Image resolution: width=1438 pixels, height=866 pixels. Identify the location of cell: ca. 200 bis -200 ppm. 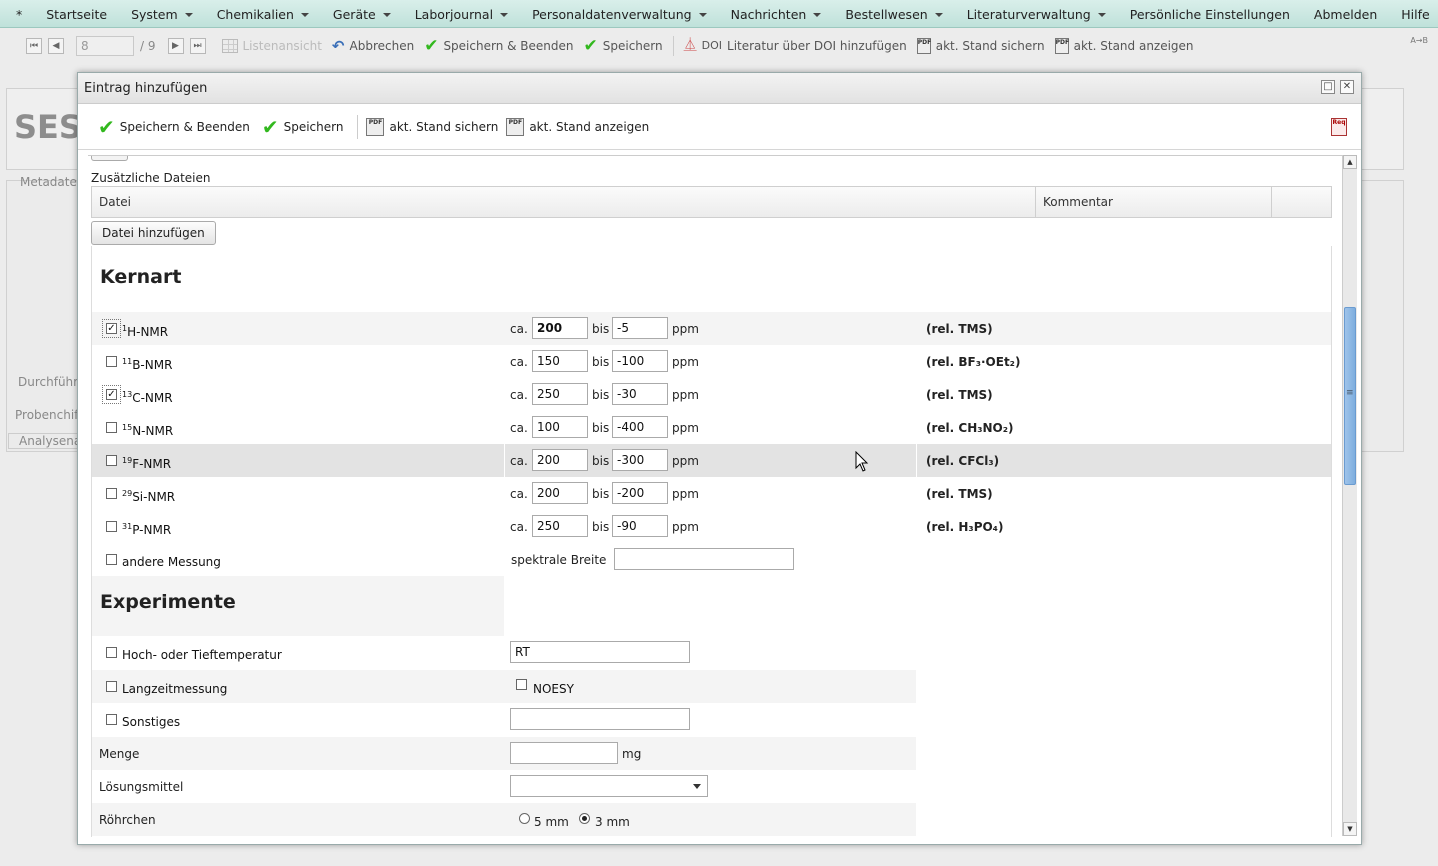
(711, 493).